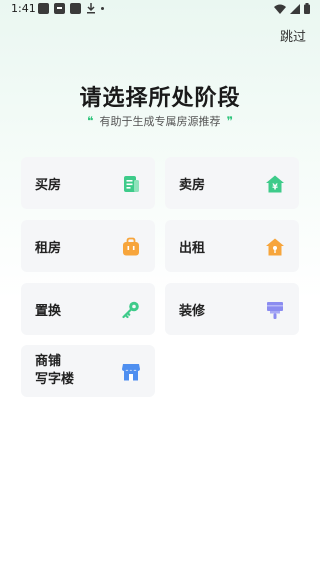  I want to click on document-icon, so click(131, 184).